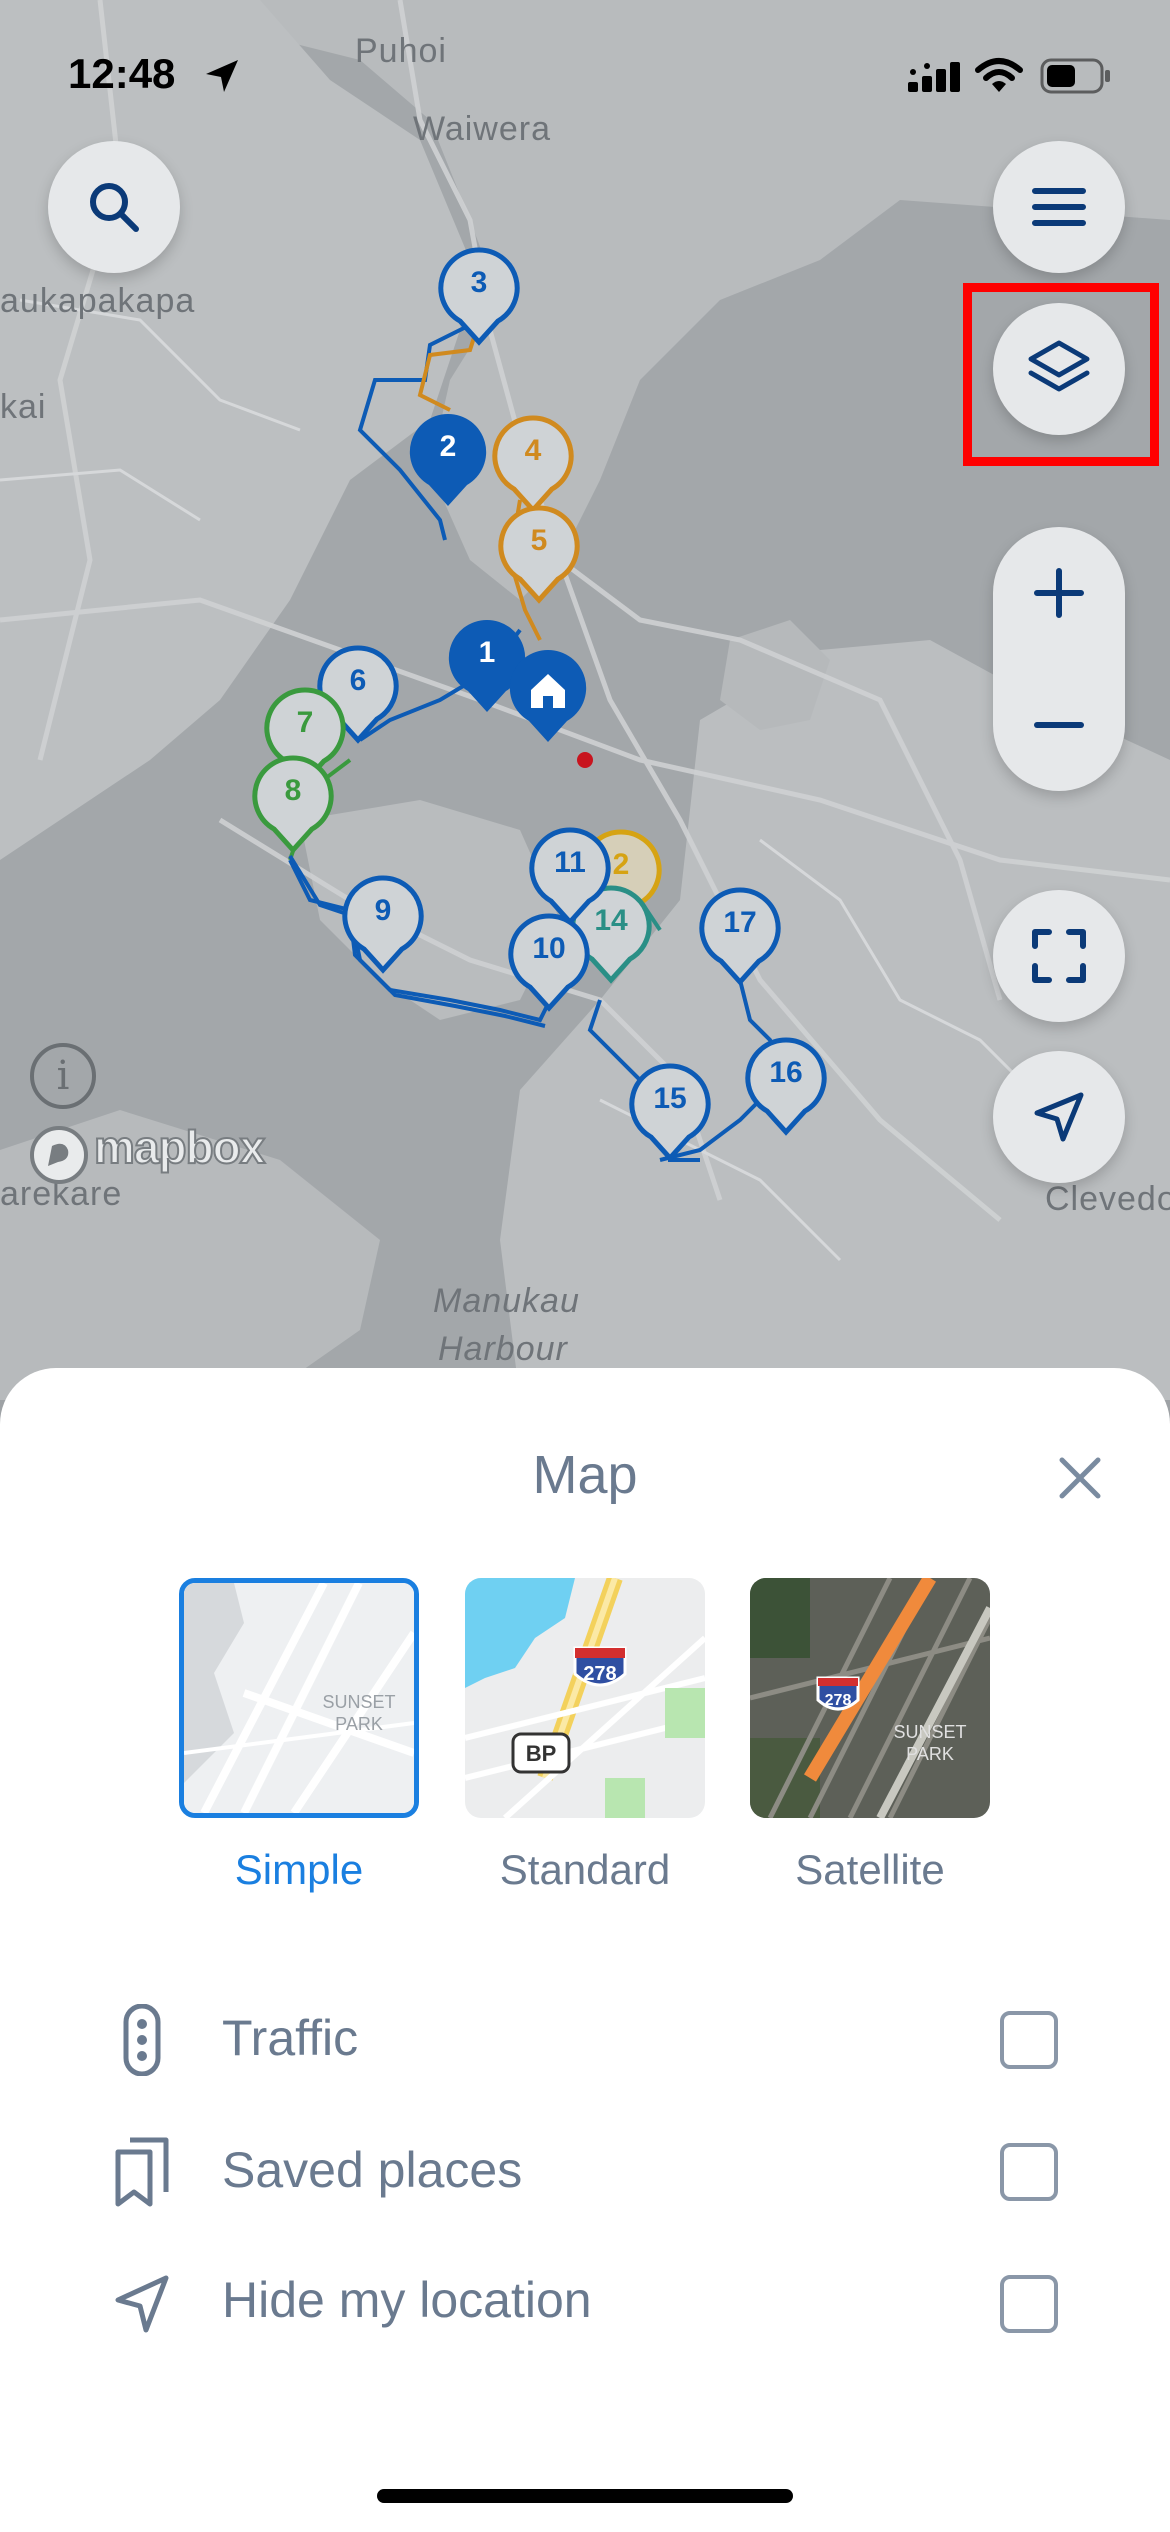 The height and width of the screenshot is (2532, 1170). What do you see at coordinates (570, 862) in the screenshot?
I see `pin-number: 11` at bounding box center [570, 862].